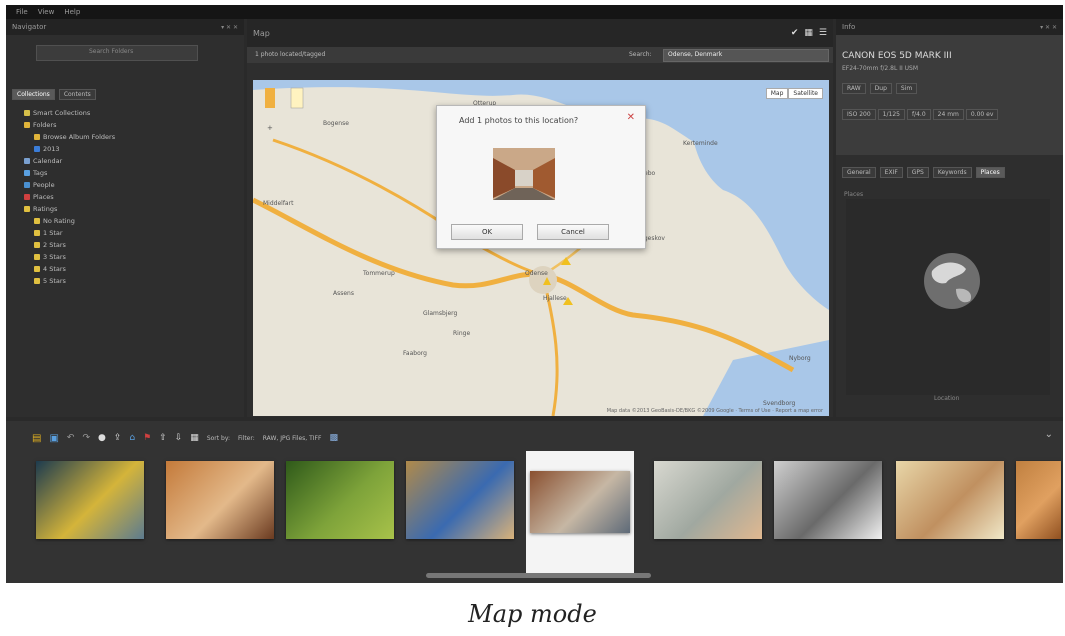 This screenshot has height=636, width=1065. Describe the element at coordinates (72, 12) in the screenshot. I see `menu-help: Help` at that location.